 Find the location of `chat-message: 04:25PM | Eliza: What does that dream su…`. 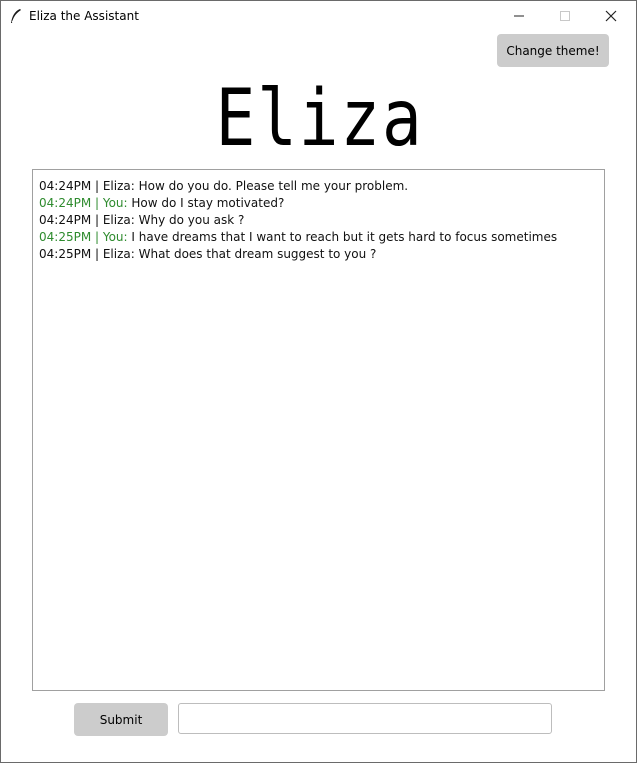

chat-message: 04:25PM | Eliza: What does that dream su… is located at coordinates (321, 254).